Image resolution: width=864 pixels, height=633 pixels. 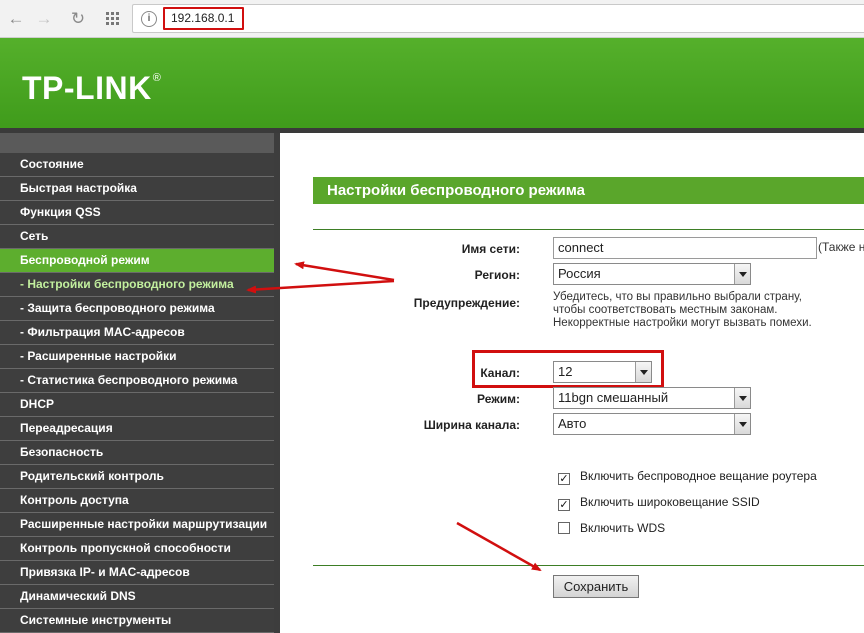 I want to click on sidebar-item-qss: Функция QSS, so click(x=137, y=213).